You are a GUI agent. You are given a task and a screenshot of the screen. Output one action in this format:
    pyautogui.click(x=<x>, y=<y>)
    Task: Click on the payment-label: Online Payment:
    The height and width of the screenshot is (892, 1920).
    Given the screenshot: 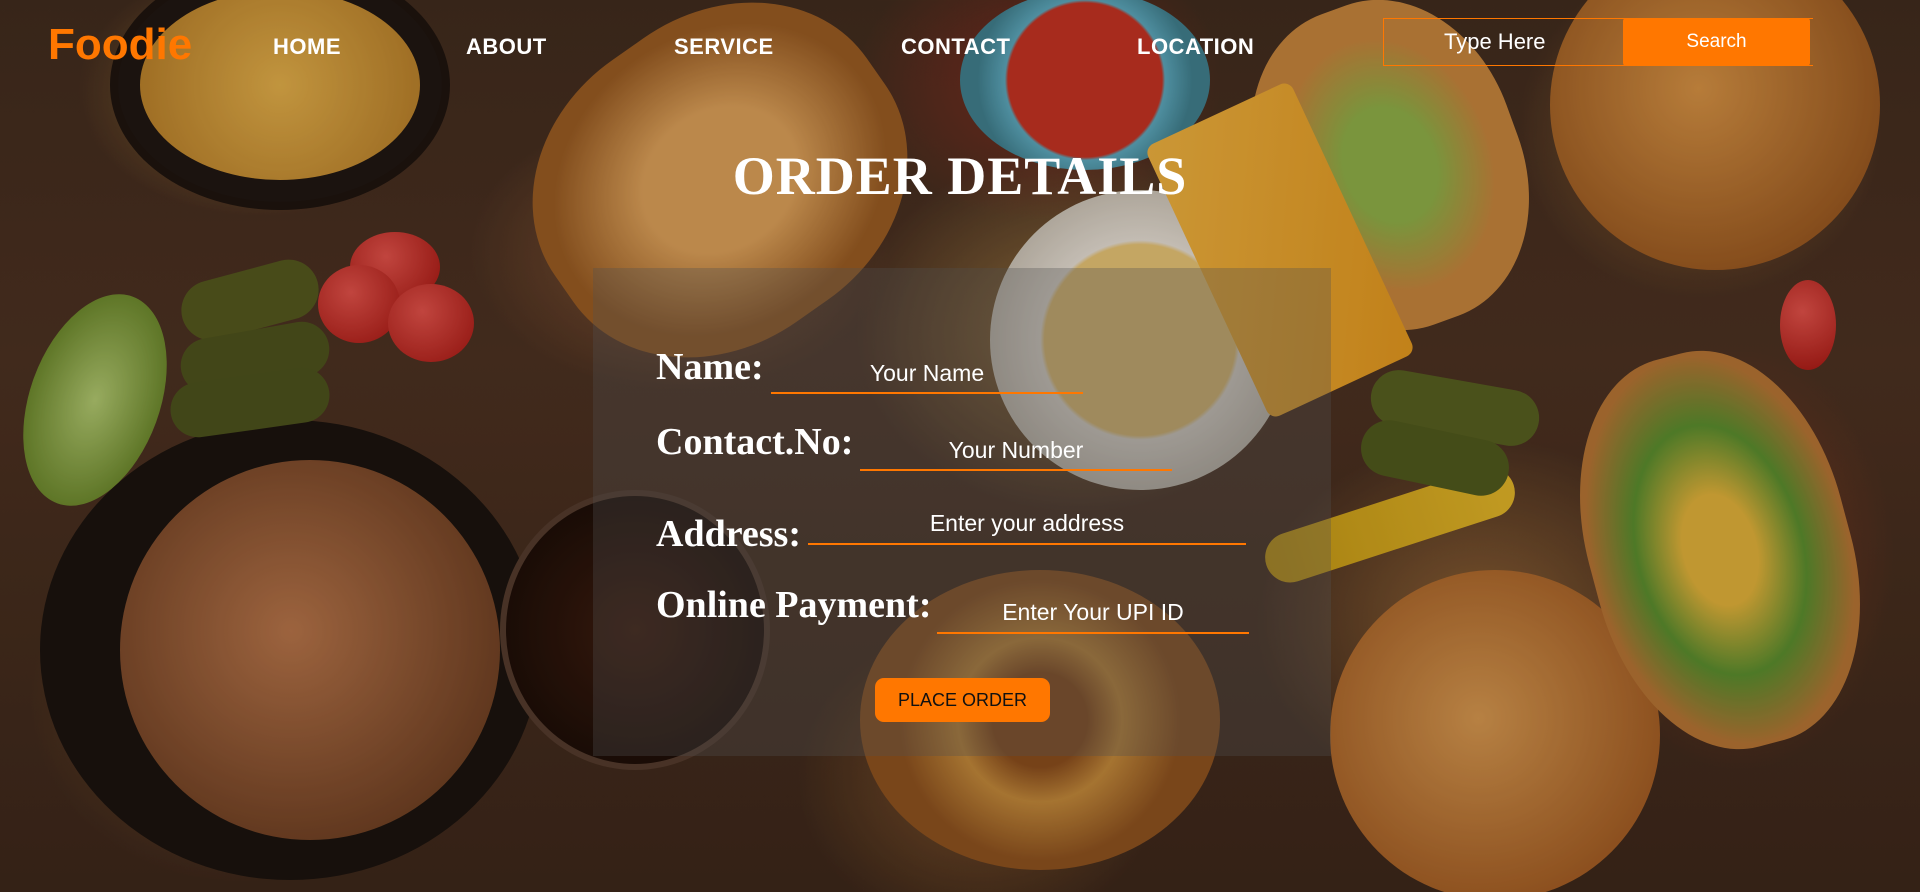 What is the action you would take?
    pyautogui.click(x=794, y=605)
    